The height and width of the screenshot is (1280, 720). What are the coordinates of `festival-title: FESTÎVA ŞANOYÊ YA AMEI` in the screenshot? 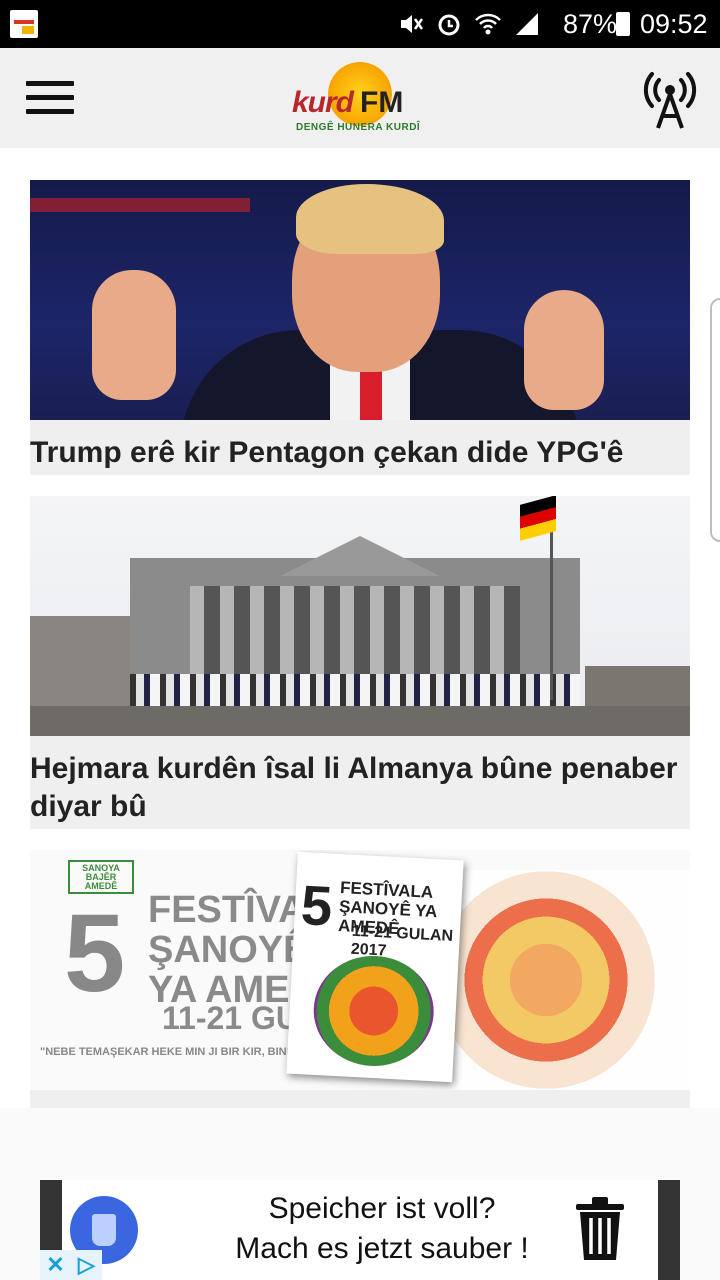 It's located at (228, 950).